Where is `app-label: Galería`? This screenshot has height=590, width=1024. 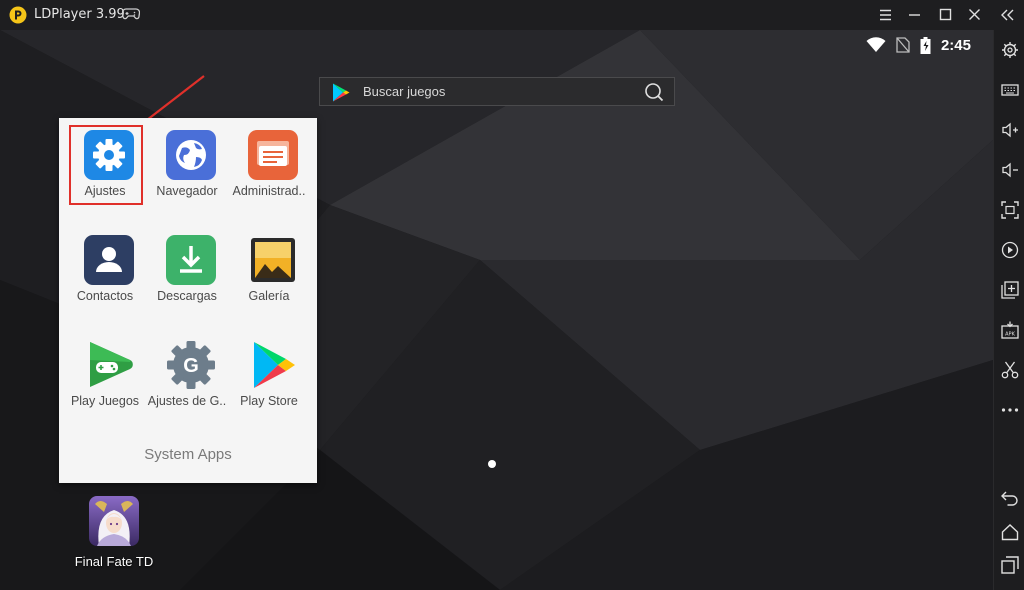
app-label: Galería is located at coordinates (269, 296).